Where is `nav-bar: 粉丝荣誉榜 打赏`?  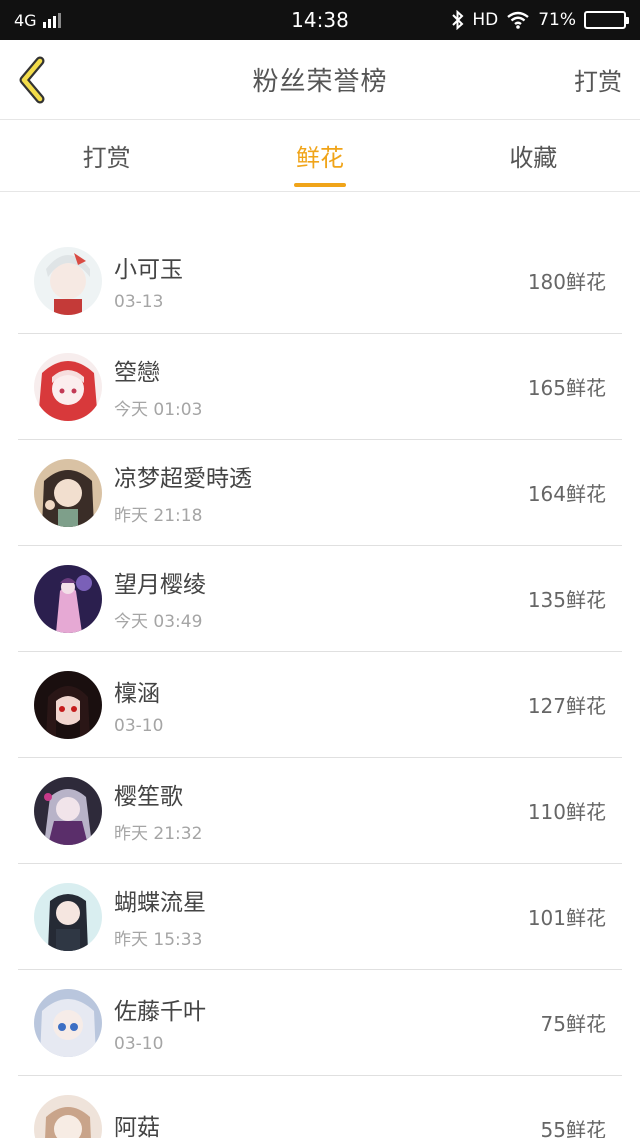 nav-bar: 粉丝荣誉榜 打赏 is located at coordinates (320, 80).